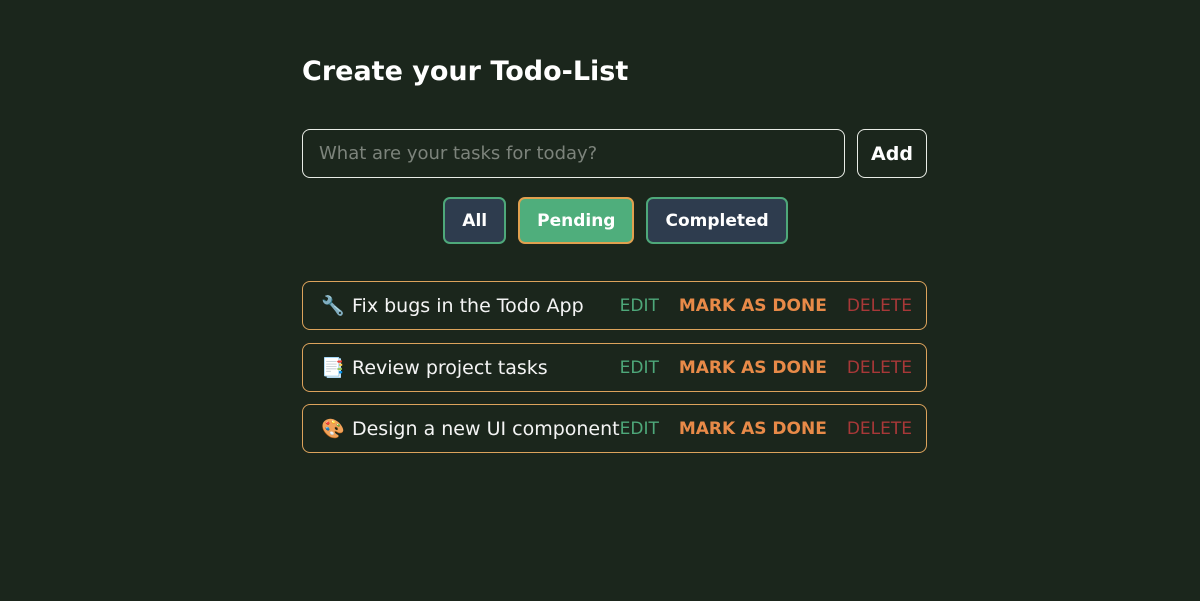  What do you see at coordinates (333, 429) in the screenshot?
I see `palette-icon: 🎨` at bounding box center [333, 429].